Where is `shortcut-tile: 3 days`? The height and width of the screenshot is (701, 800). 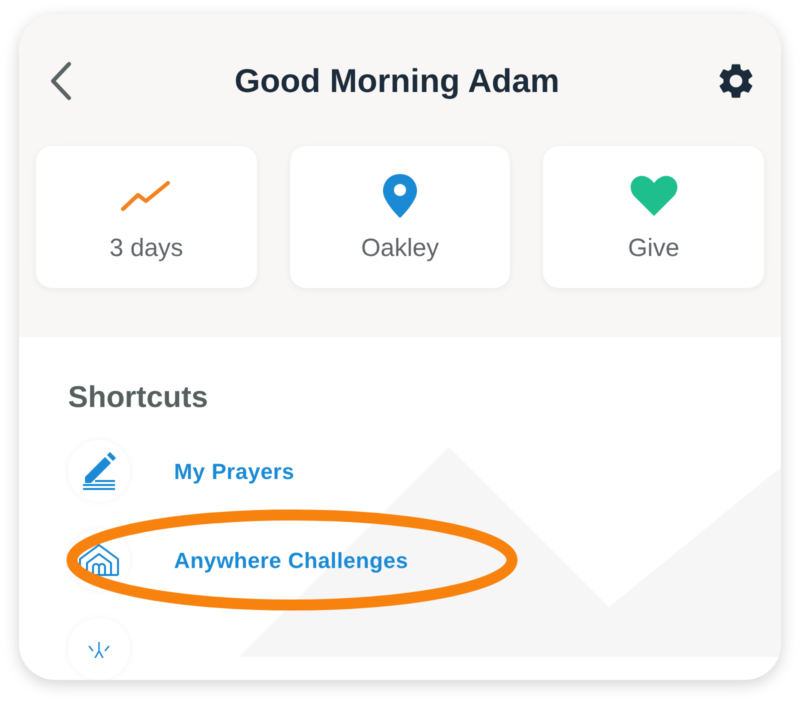 shortcut-tile: 3 days is located at coordinates (146, 217).